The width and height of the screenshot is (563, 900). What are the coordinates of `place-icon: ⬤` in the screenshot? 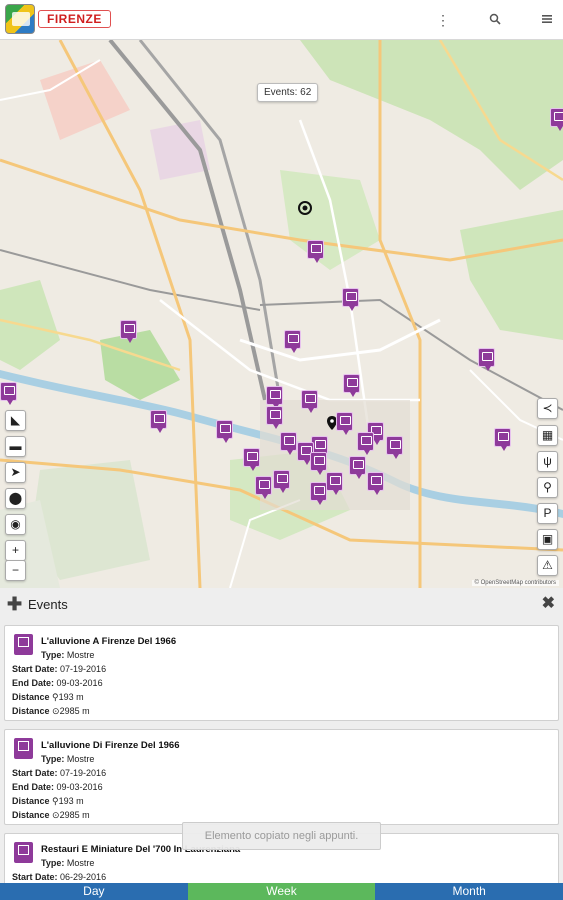 It's located at (15, 498).